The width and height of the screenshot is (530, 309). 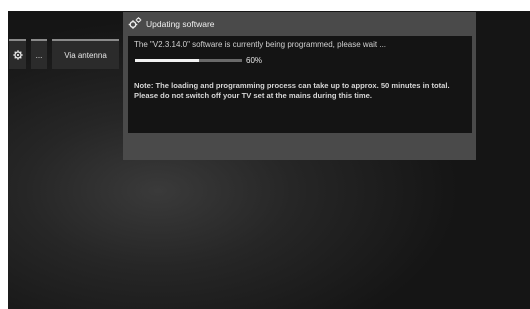 I want to click on dialog-title: Updating software, so click(x=180, y=24).